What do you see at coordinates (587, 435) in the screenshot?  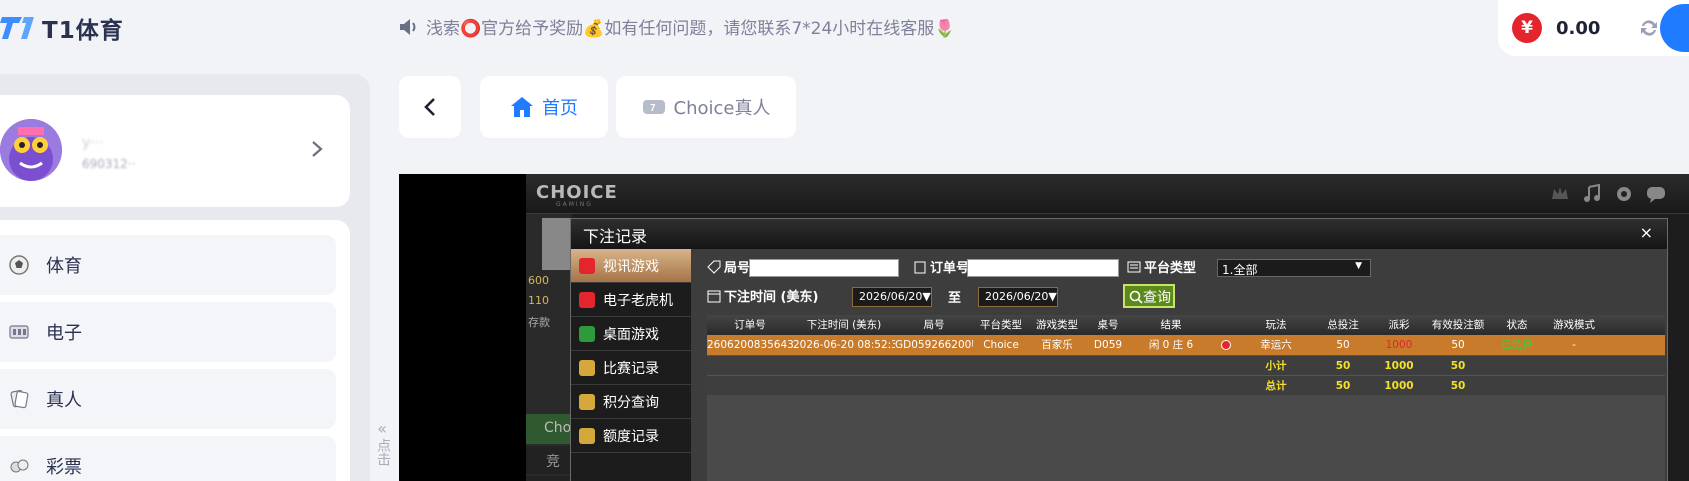 I see `document-icon` at bounding box center [587, 435].